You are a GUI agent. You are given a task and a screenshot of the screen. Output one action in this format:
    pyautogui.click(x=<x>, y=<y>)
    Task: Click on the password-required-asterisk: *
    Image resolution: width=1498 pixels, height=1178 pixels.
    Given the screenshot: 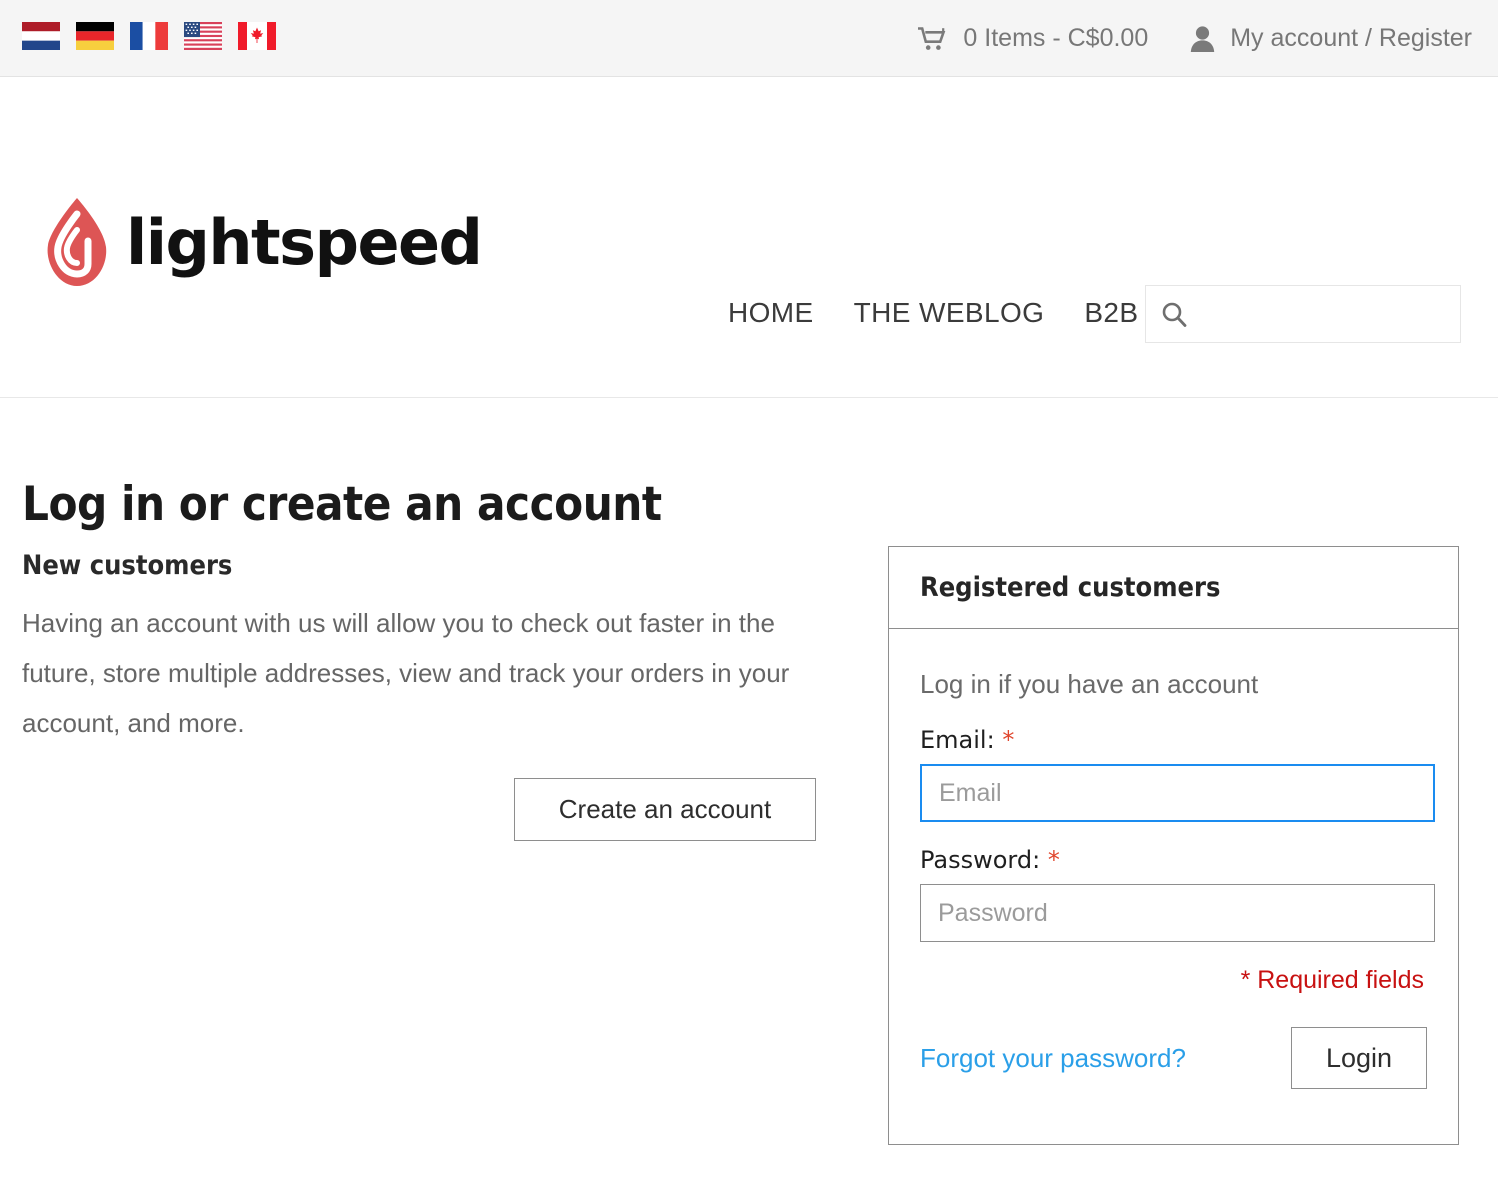 What is the action you would take?
    pyautogui.click(x=1053, y=860)
    